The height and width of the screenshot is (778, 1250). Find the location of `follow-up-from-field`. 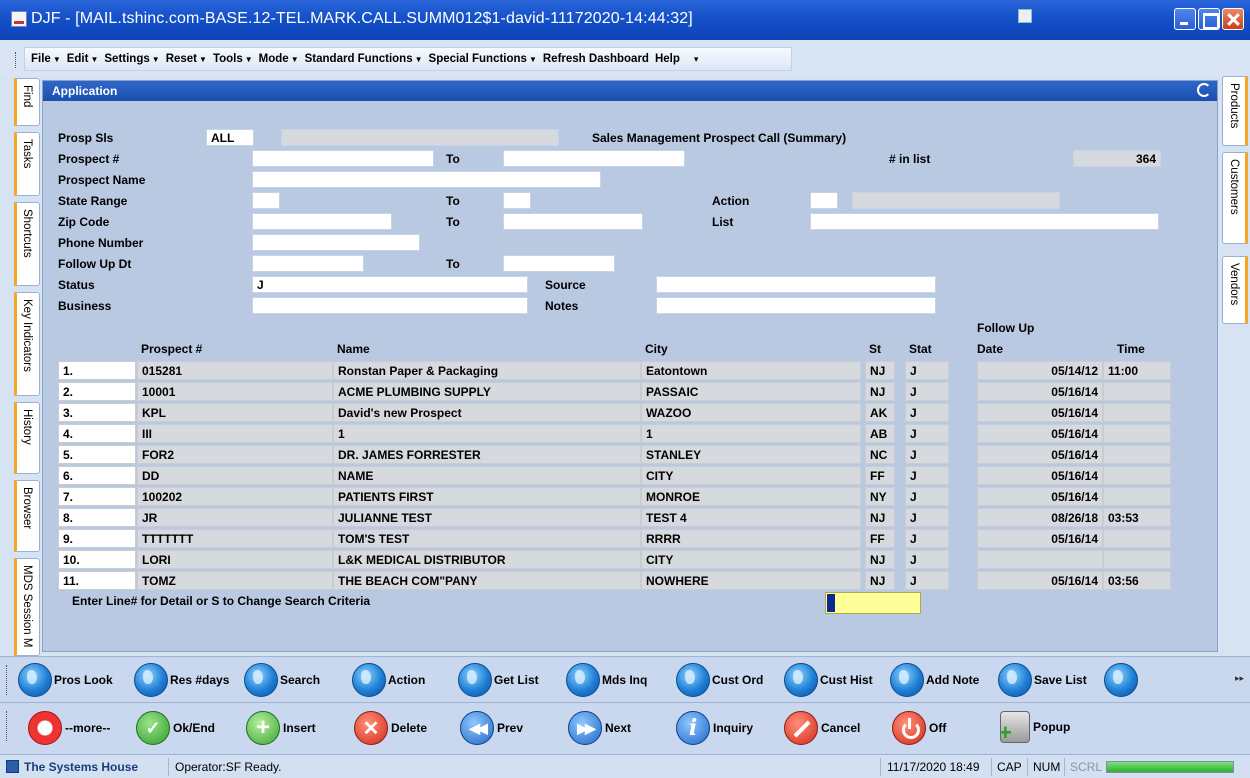

follow-up-from-field is located at coordinates (308, 263).